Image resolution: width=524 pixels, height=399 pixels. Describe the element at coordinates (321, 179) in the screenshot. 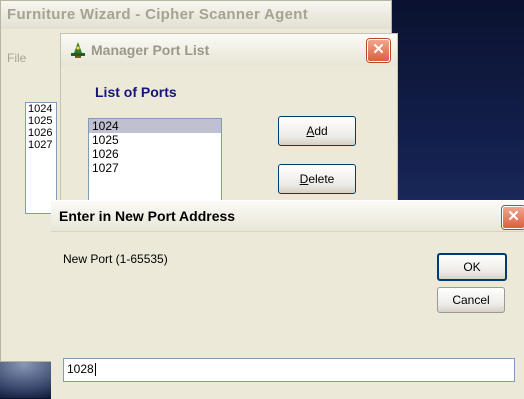

I see `delete-label: elete` at that location.